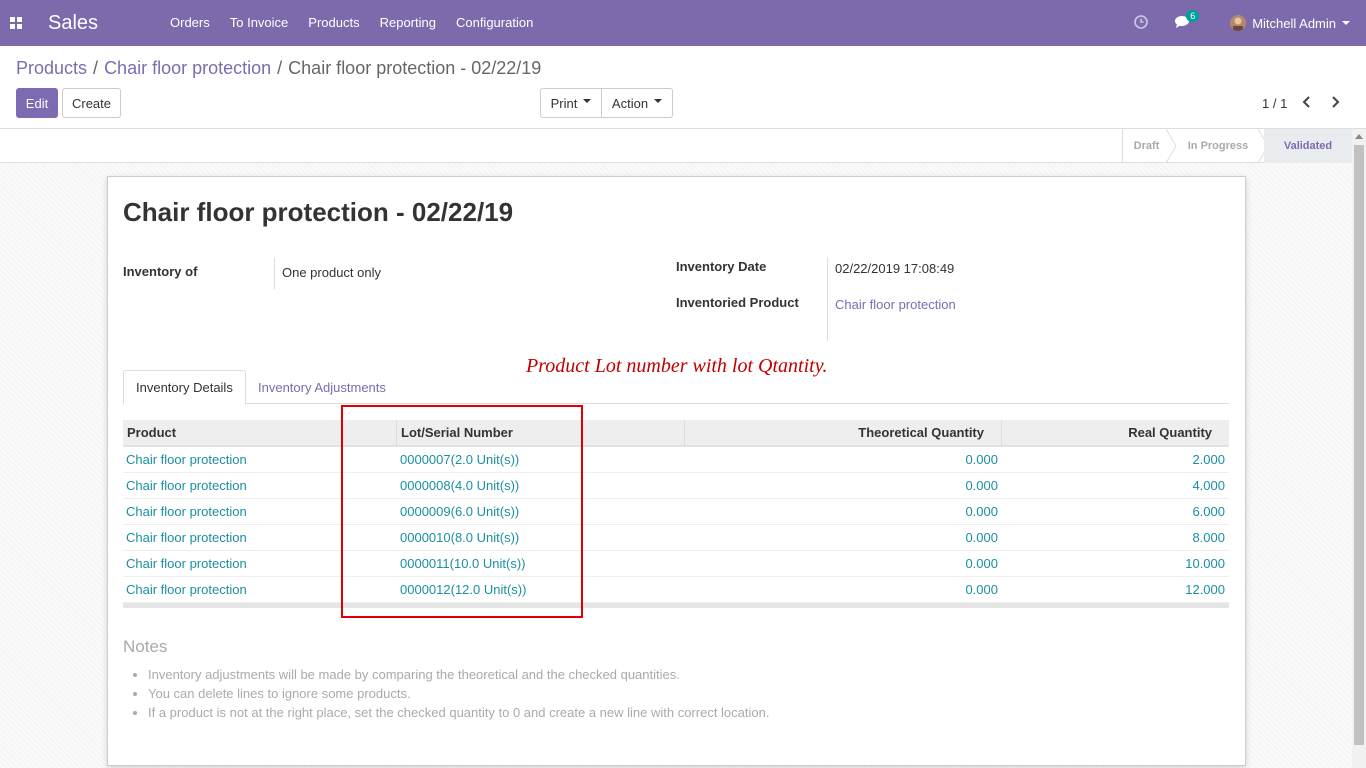 Image resolution: width=1366 pixels, height=768 pixels. I want to click on column-header-real: Real Quantity, so click(1170, 433).